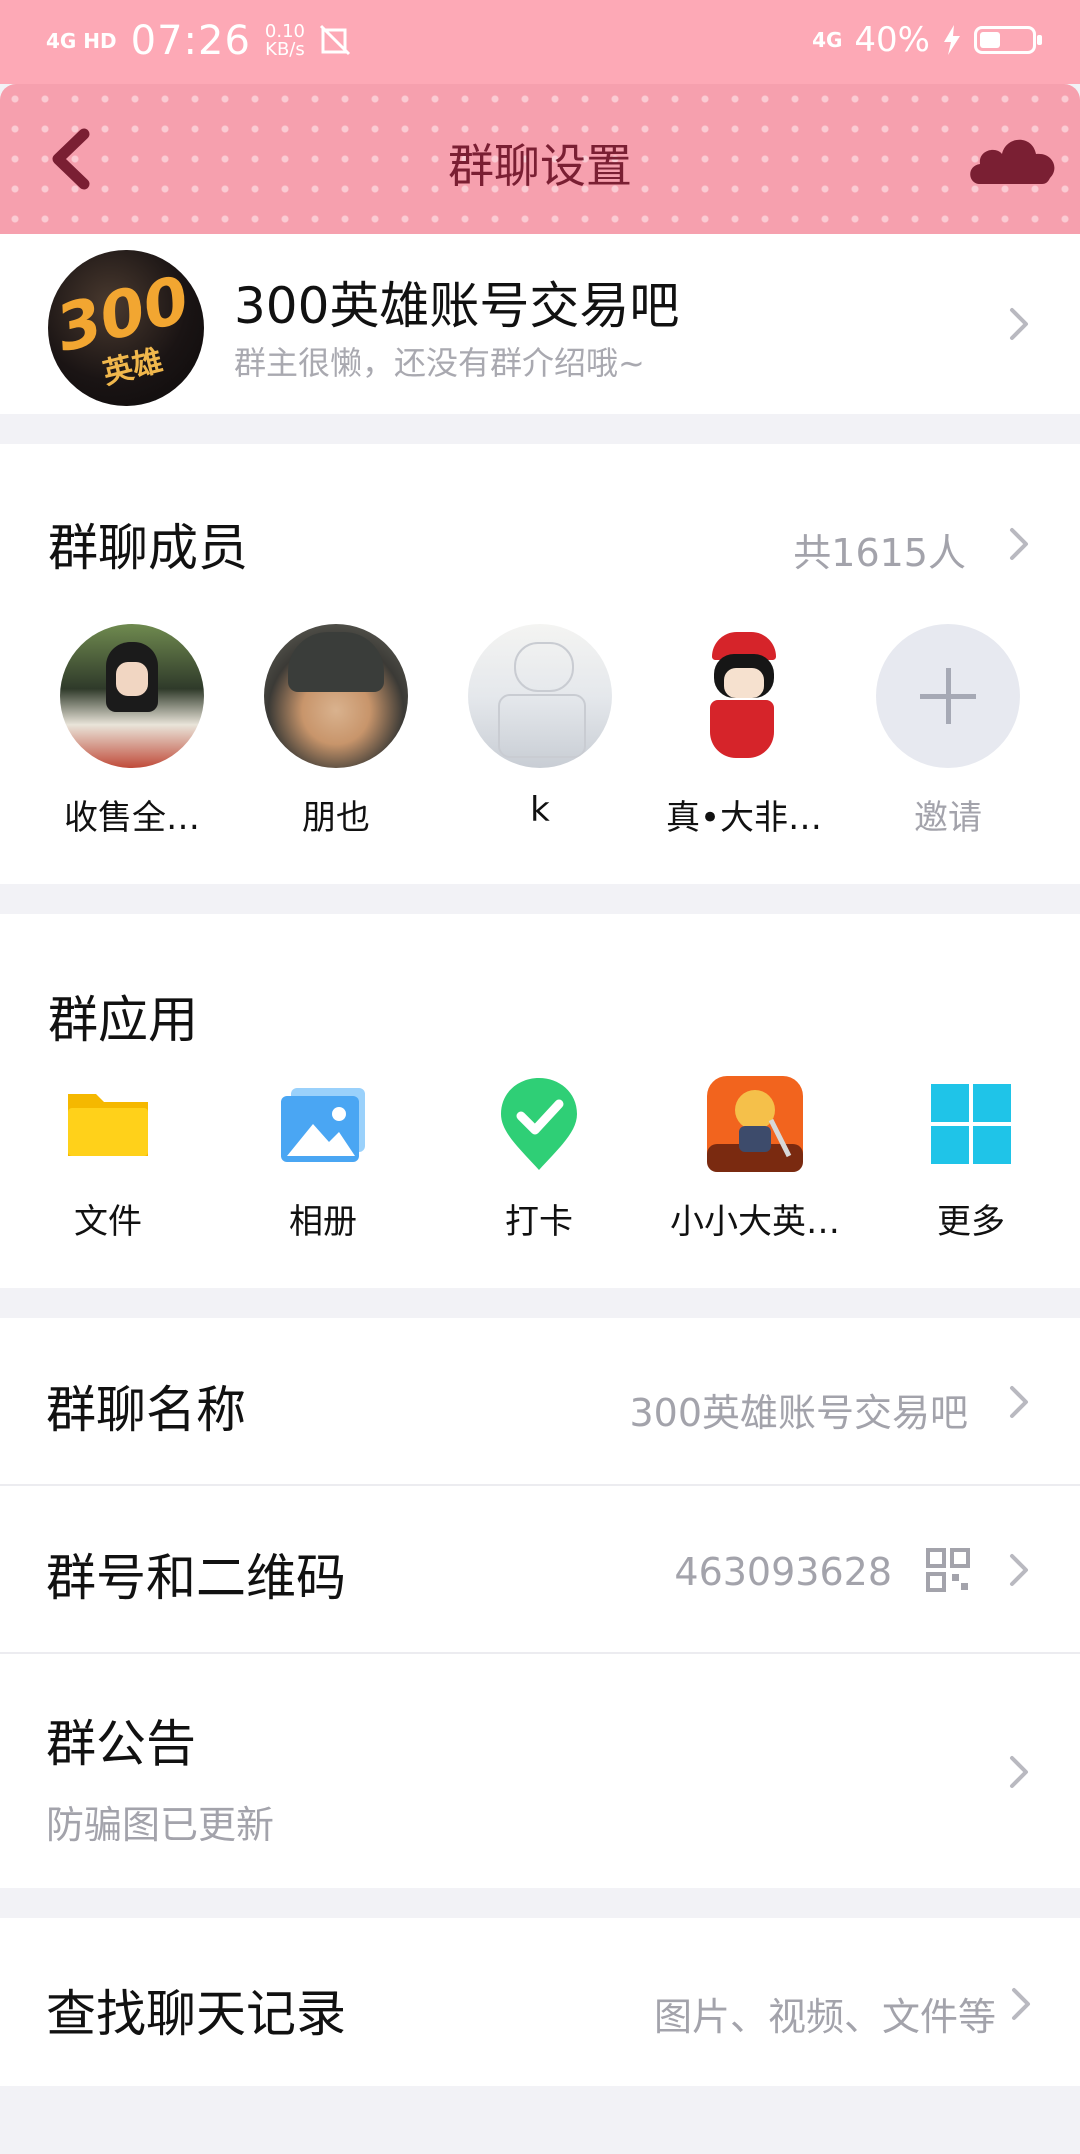 This screenshot has height=2154, width=1080. Describe the element at coordinates (1008, 40) in the screenshot. I see `battery-icon` at that location.